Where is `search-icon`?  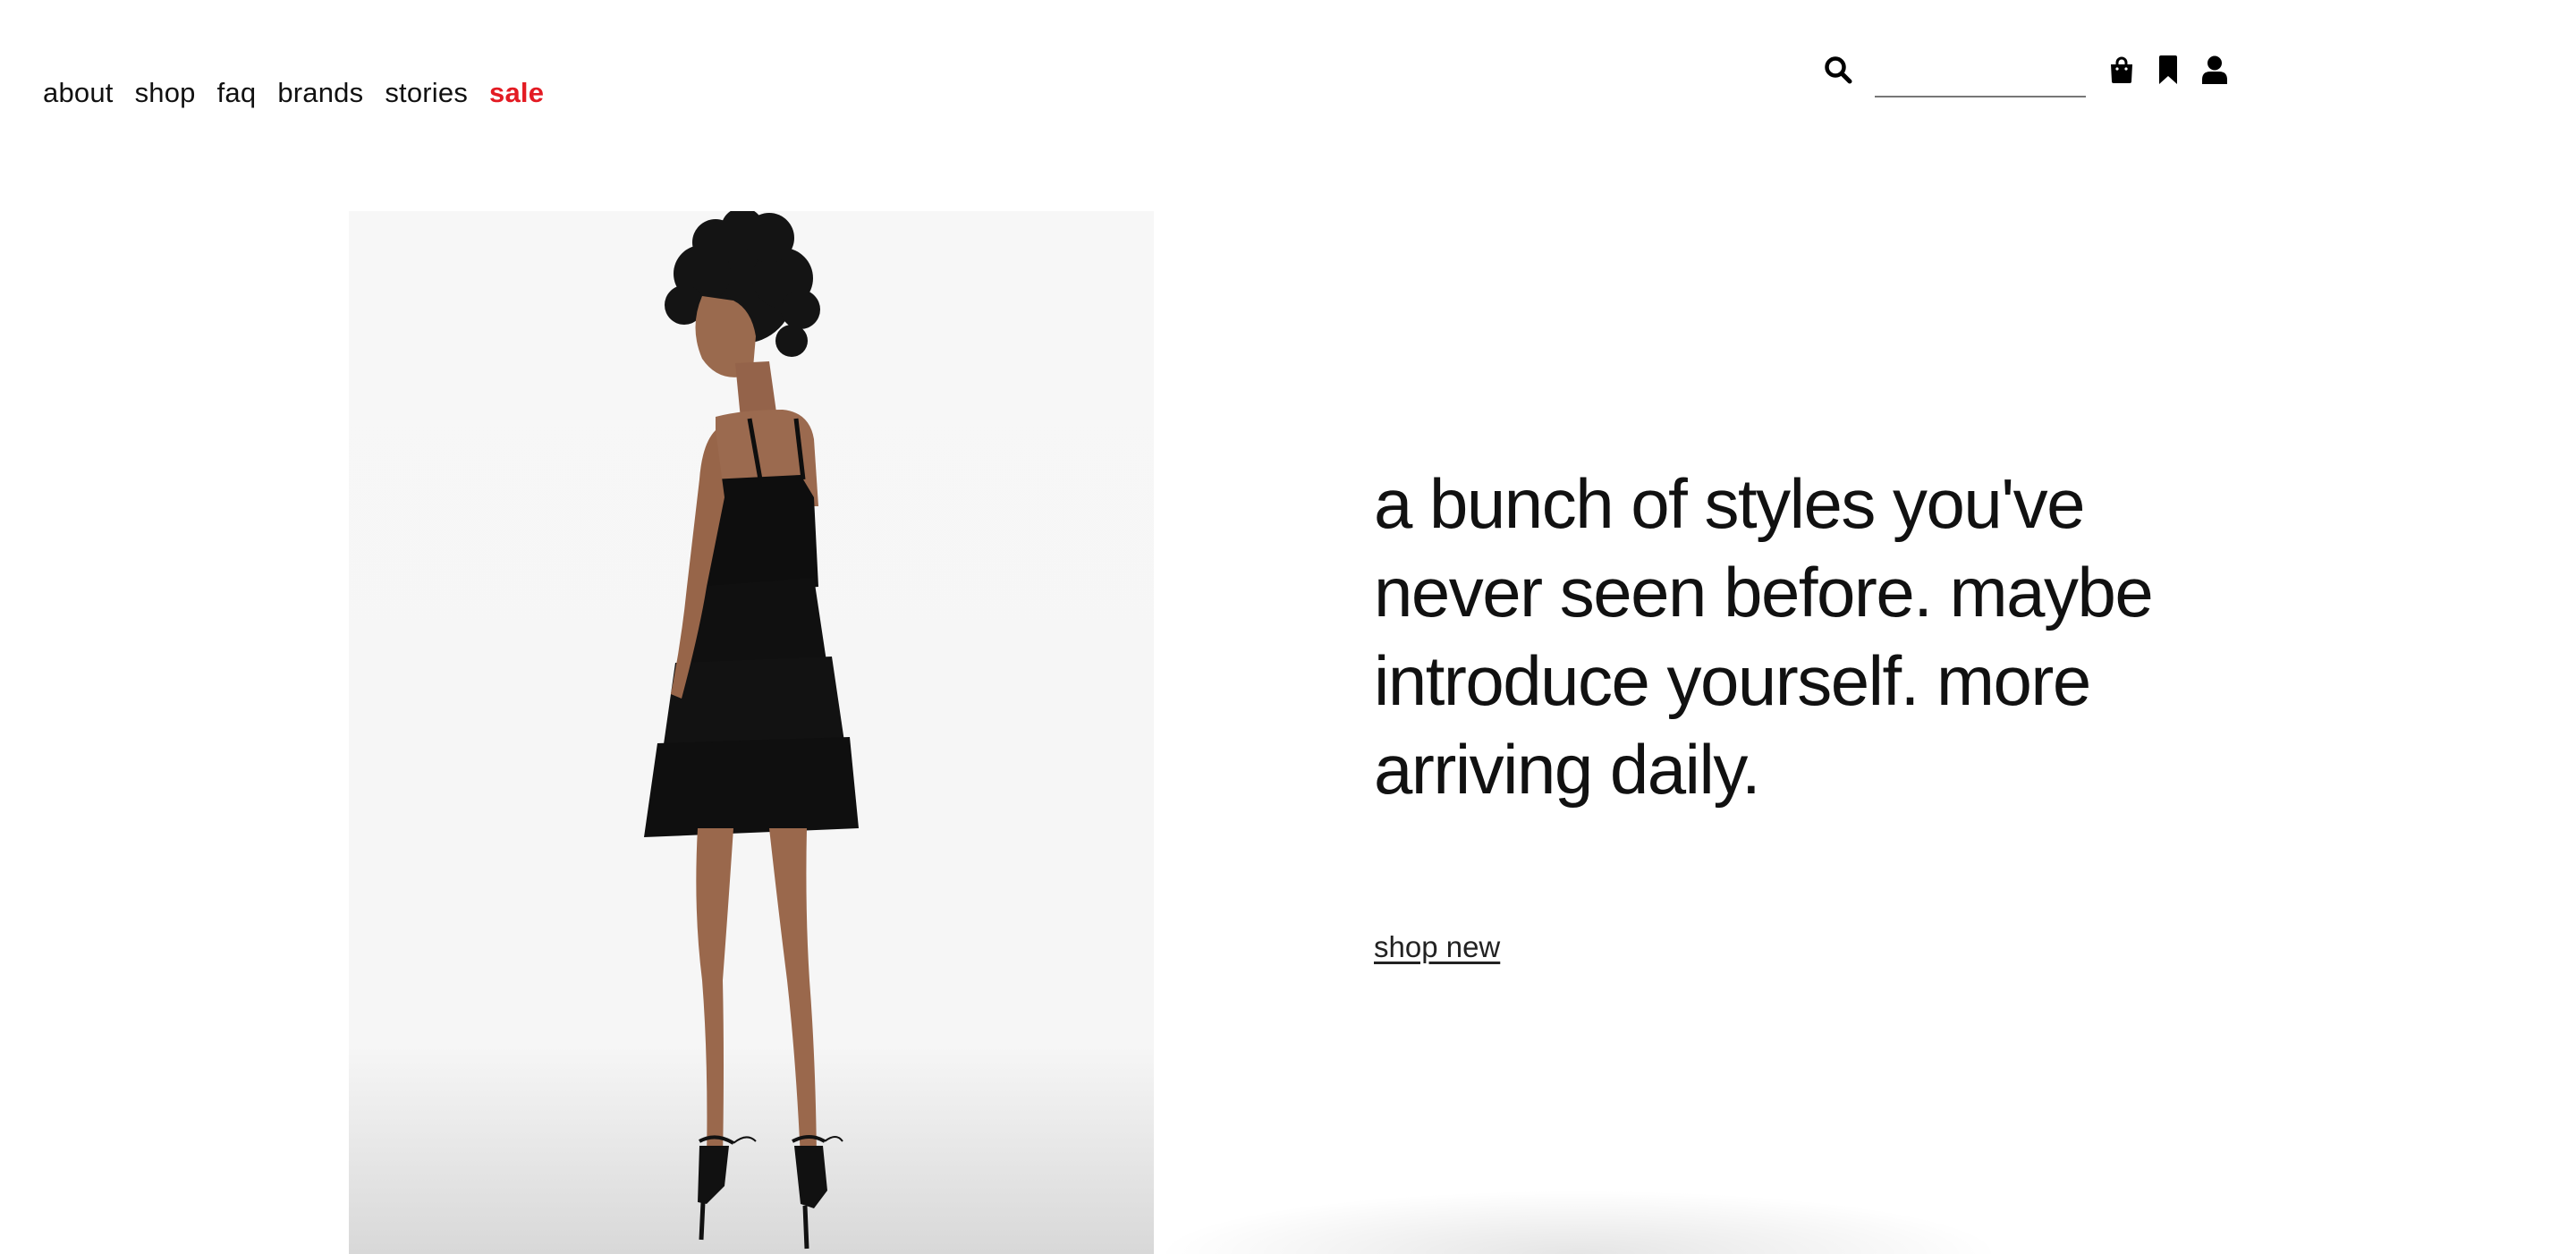
search-icon is located at coordinates (1838, 70).